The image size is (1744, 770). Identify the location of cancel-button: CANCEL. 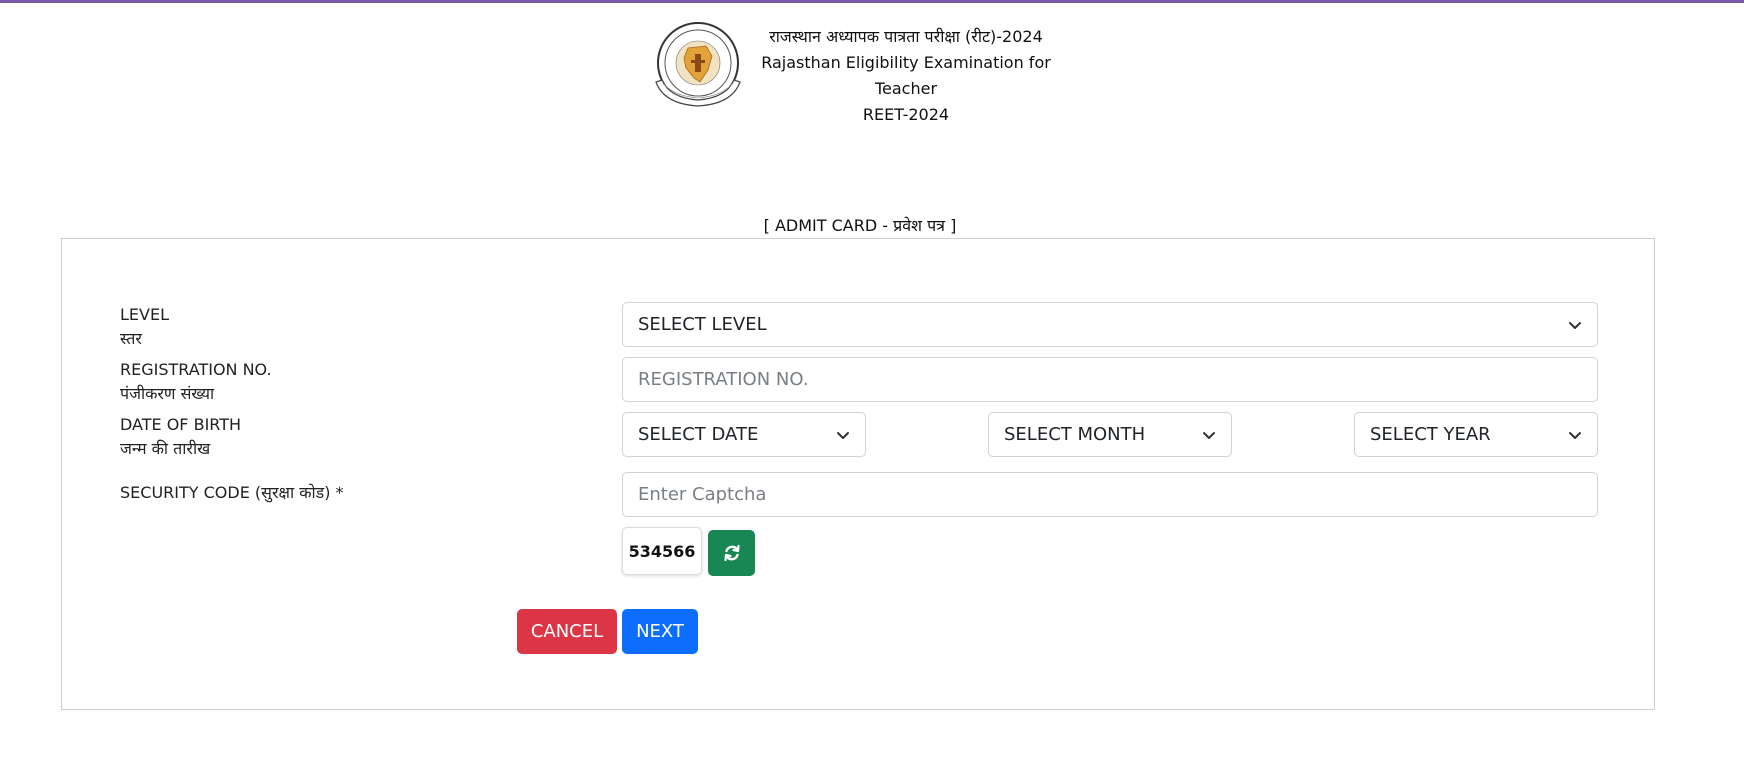
(567, 631).